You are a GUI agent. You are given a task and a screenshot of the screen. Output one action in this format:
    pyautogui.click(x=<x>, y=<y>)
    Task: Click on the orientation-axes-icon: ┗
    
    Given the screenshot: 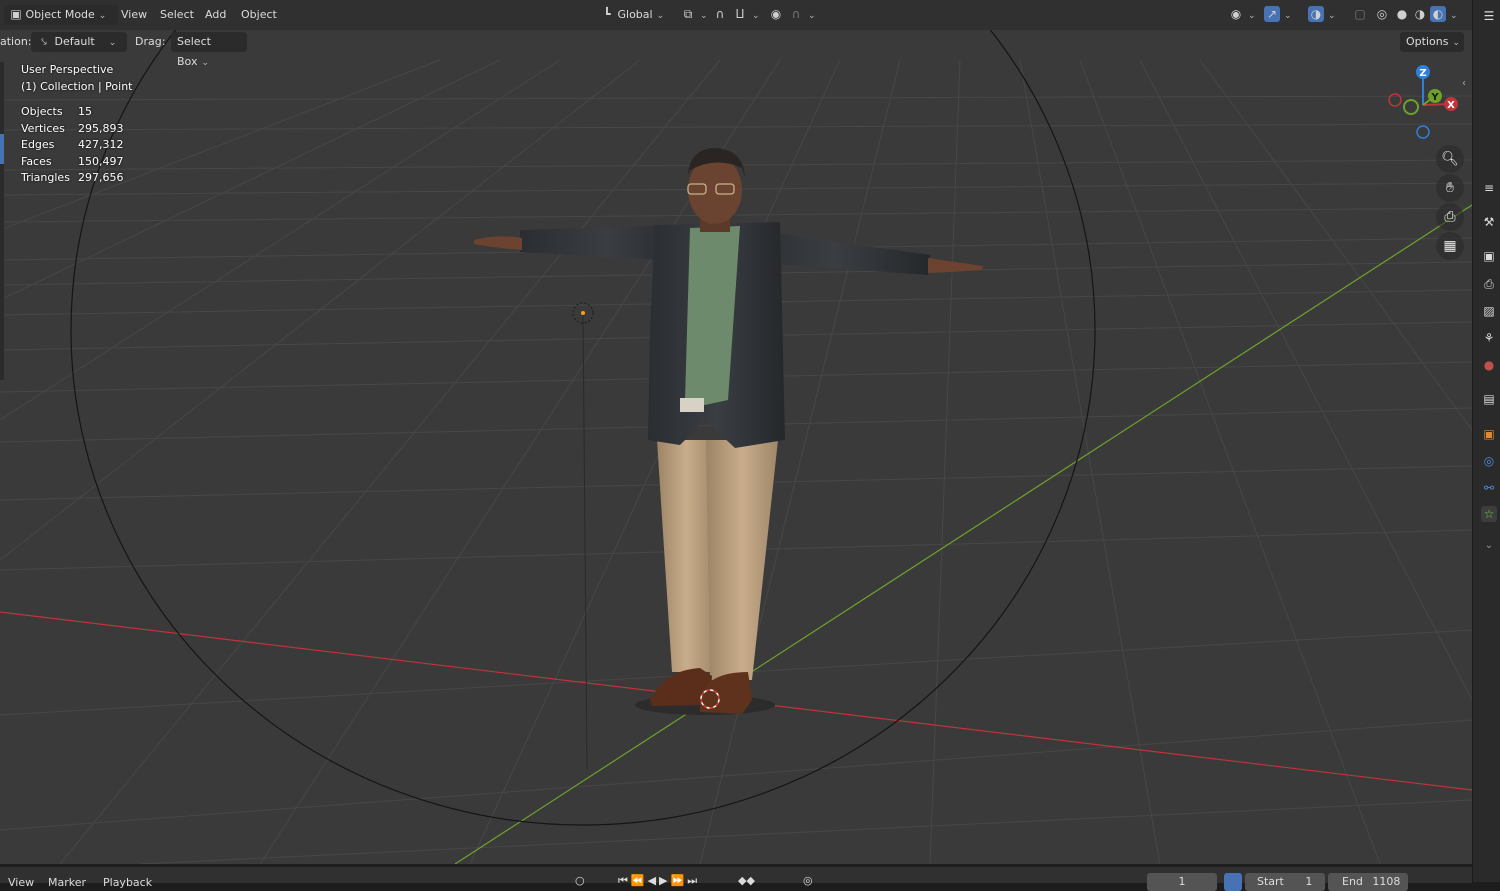 What is the action you would take?
    pyautogui.click(x=607, y=14)
    